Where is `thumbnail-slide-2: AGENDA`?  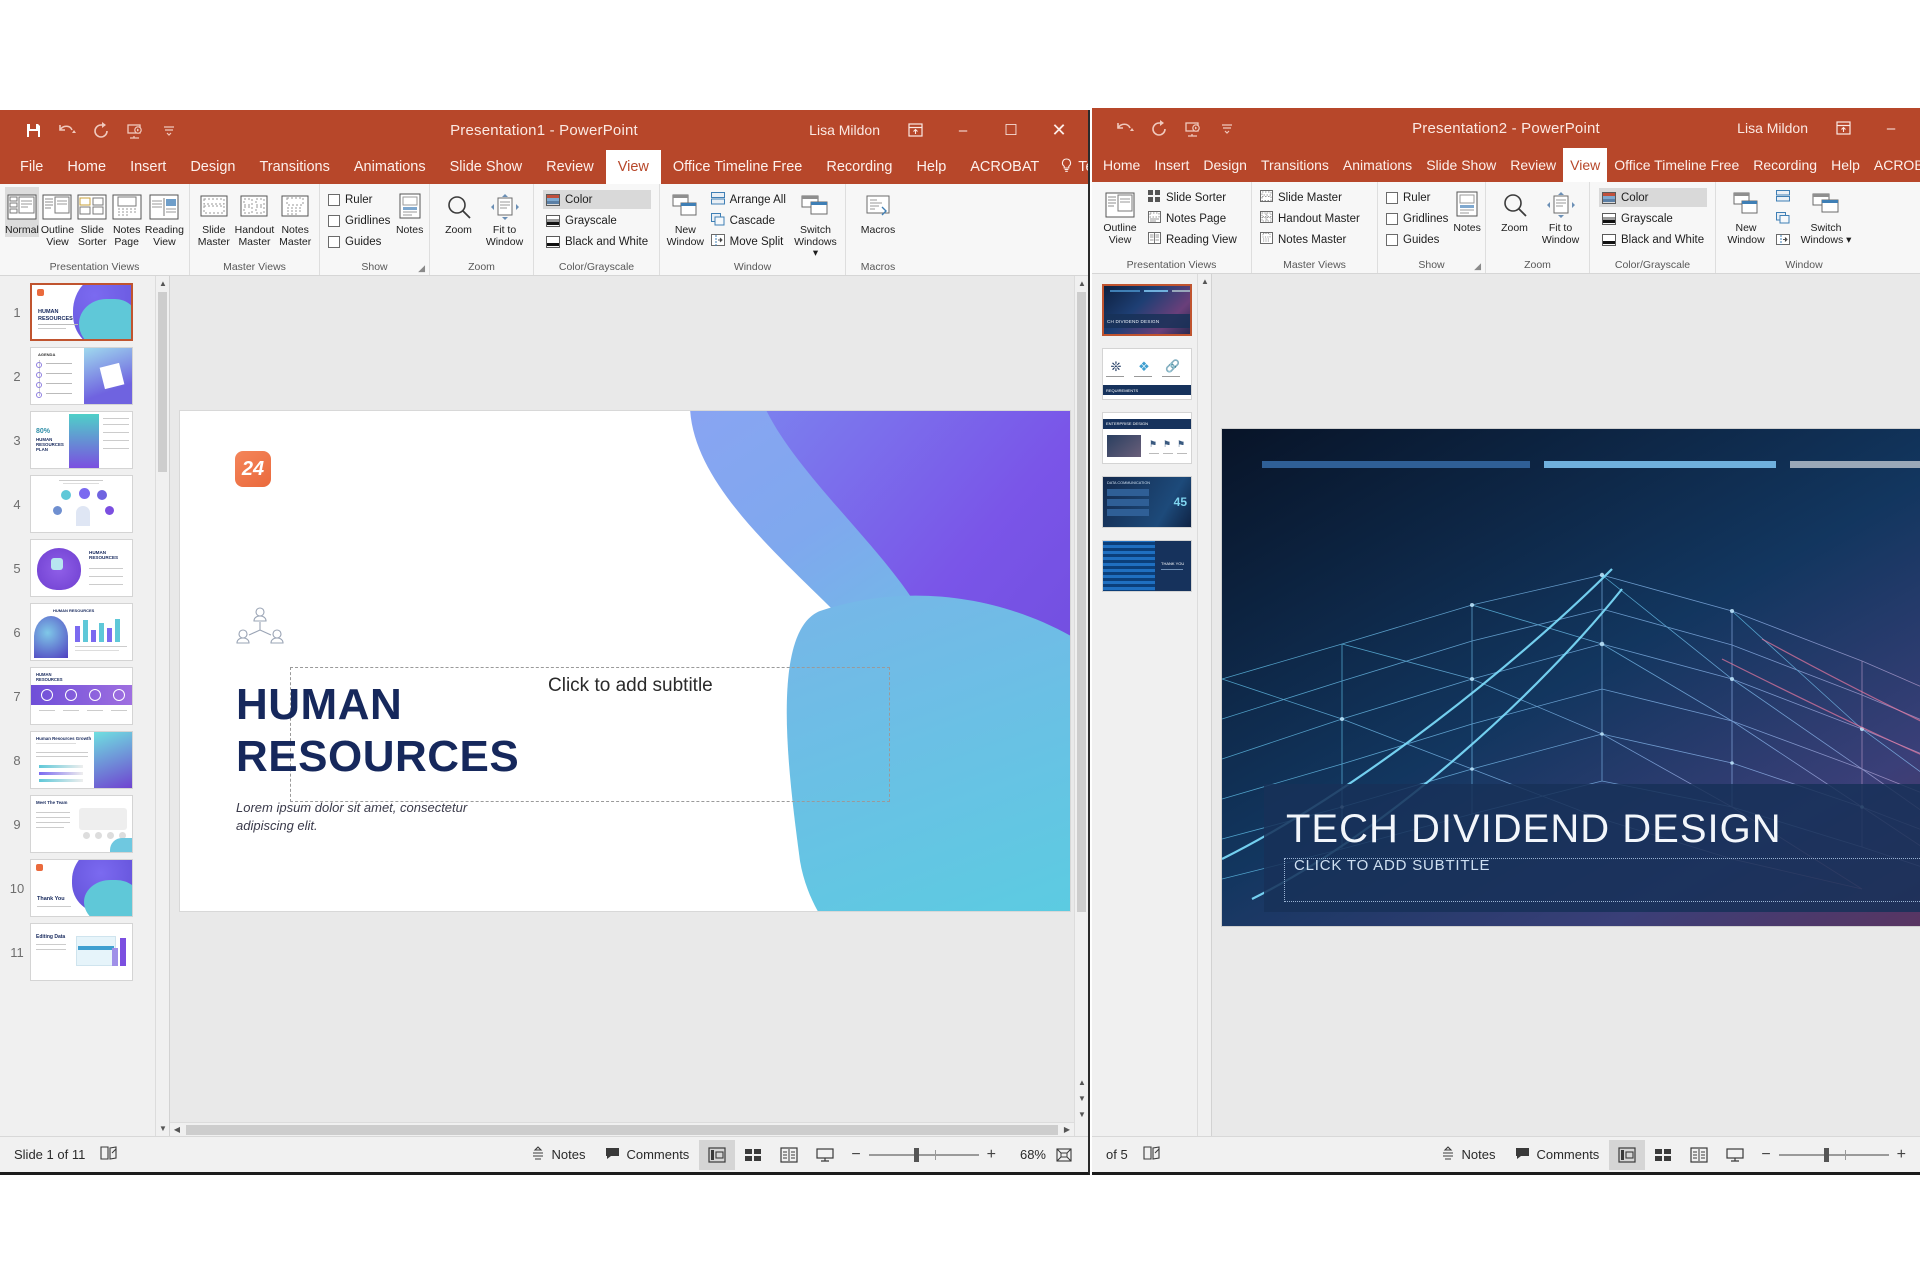 thumbnail-slide-2: AGENDA is located at coordinates (81, 376).